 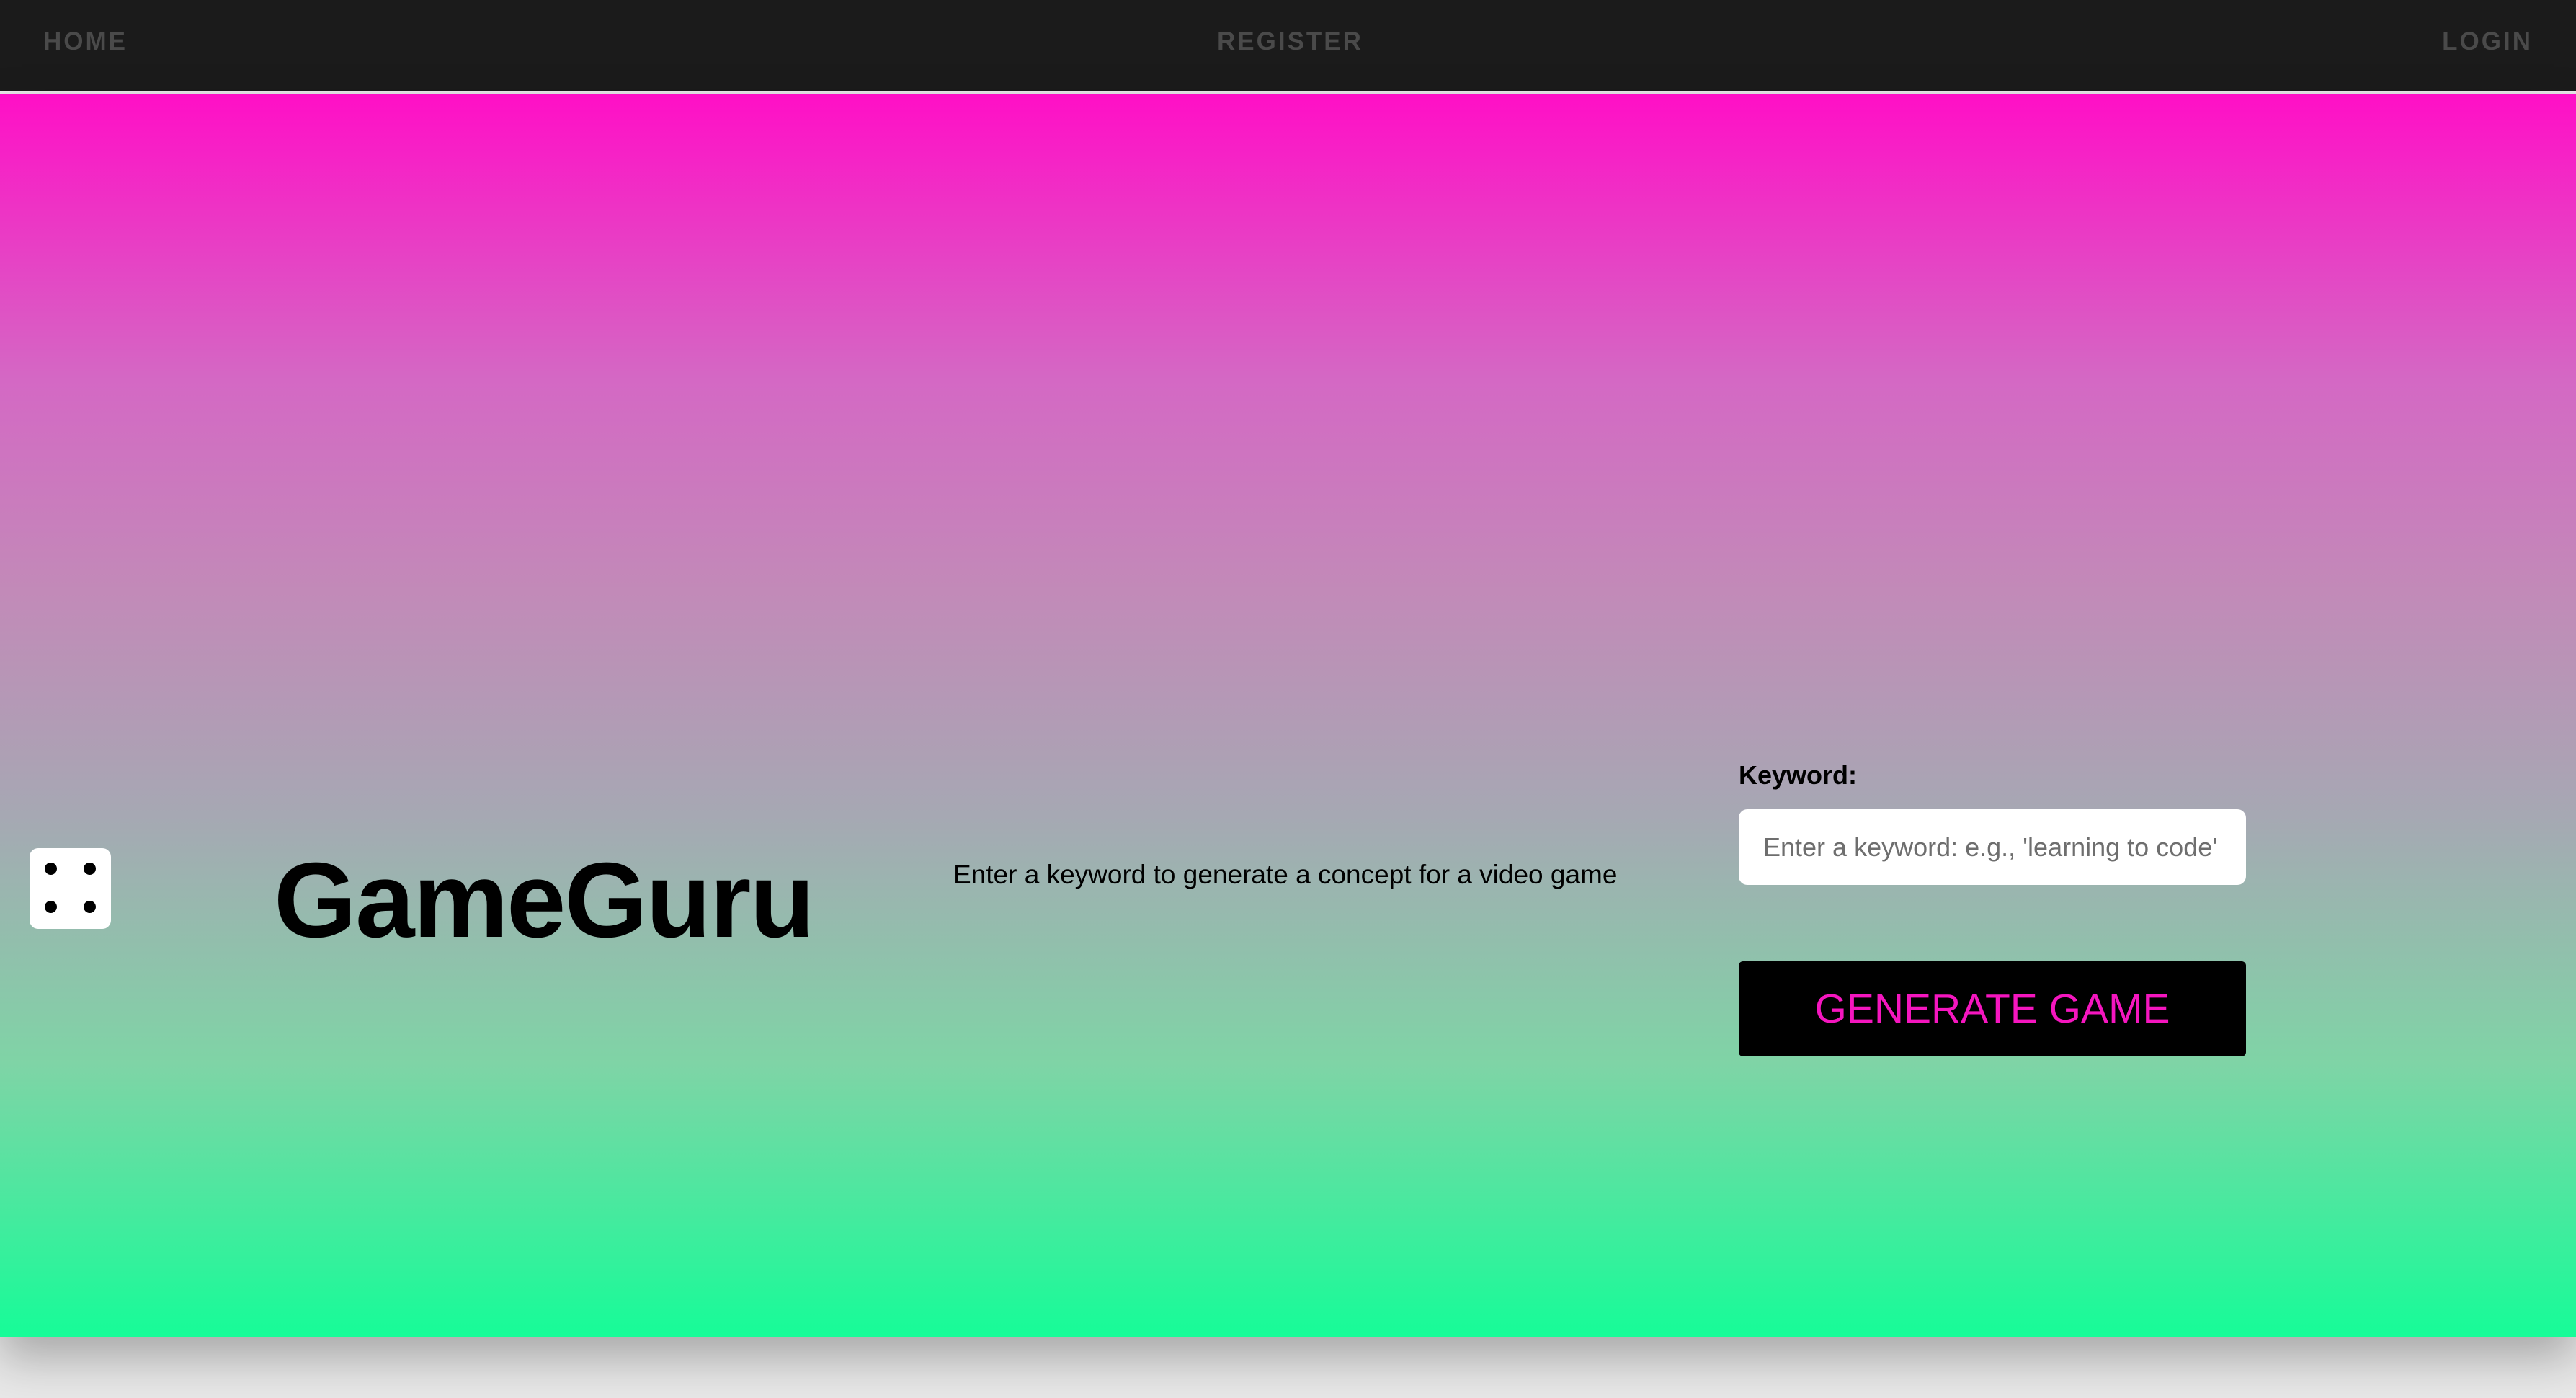 I want to click on top-navbar: HOME REGISTER LOGIN, so click(x=1288, y=46).